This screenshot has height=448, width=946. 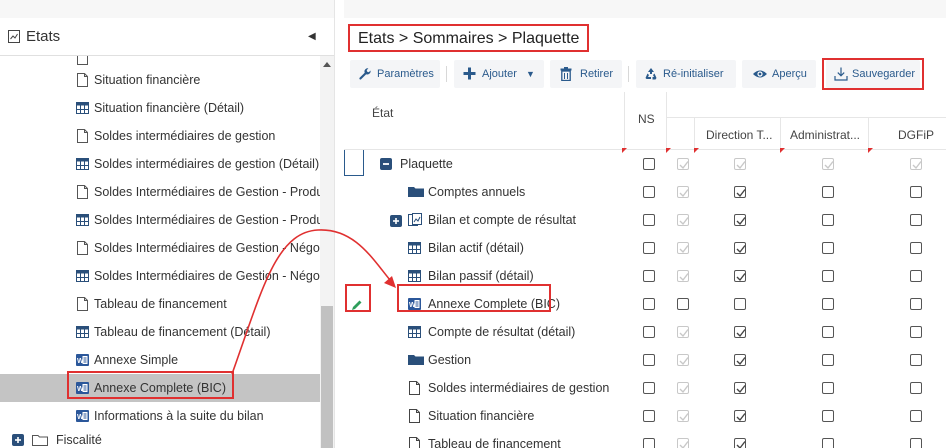 What do you see at coordinates (386, 166) in the screenshot?
I see `minus-square-icon` at bounding box center [386, 166].